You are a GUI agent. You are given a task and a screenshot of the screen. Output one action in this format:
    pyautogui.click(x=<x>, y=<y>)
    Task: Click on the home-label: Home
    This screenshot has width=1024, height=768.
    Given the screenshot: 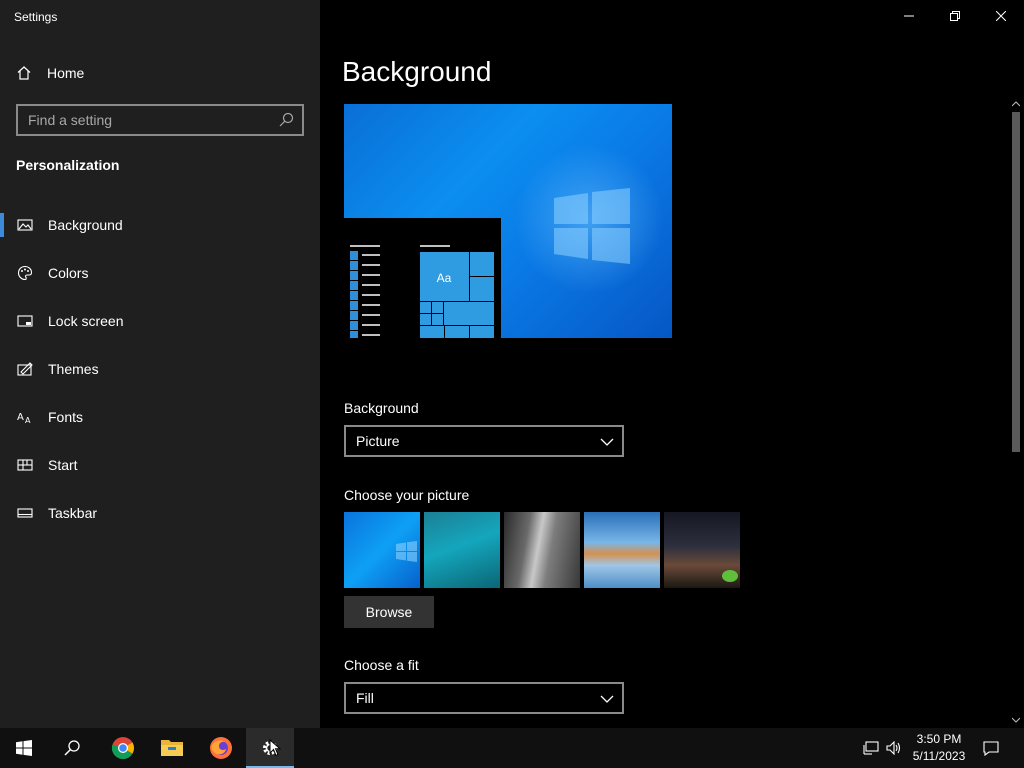 What is the action you would take?
    pyautogui.click(x=66, y=73)
    